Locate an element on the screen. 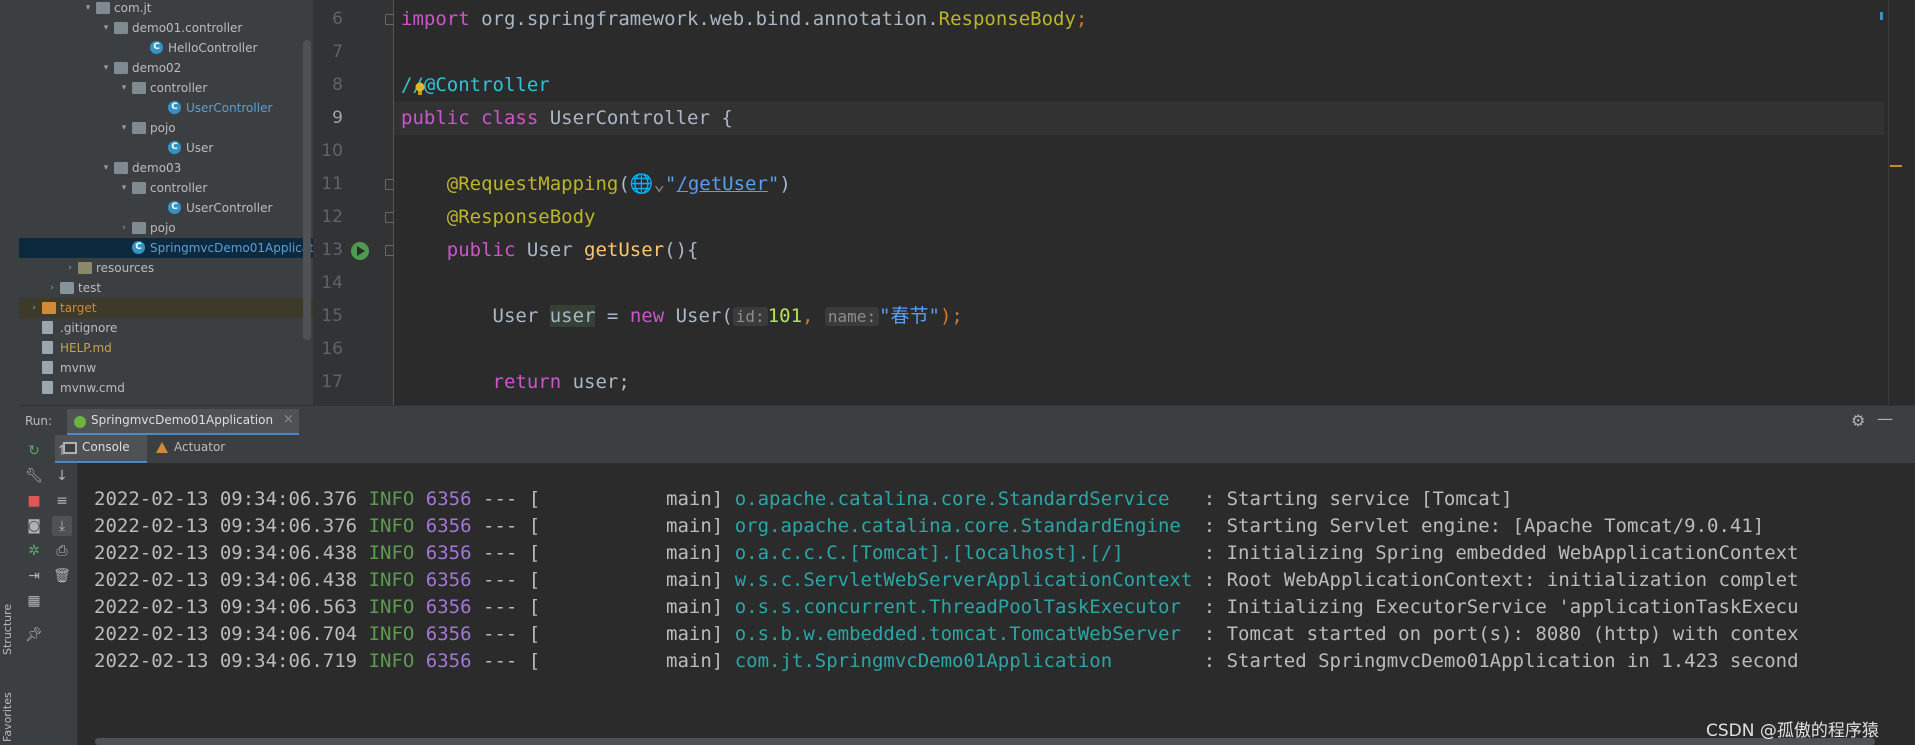  run-panel-header: Run: SpringmvcDemo01Application × ⚙ — is located at coordinates (967, 420).